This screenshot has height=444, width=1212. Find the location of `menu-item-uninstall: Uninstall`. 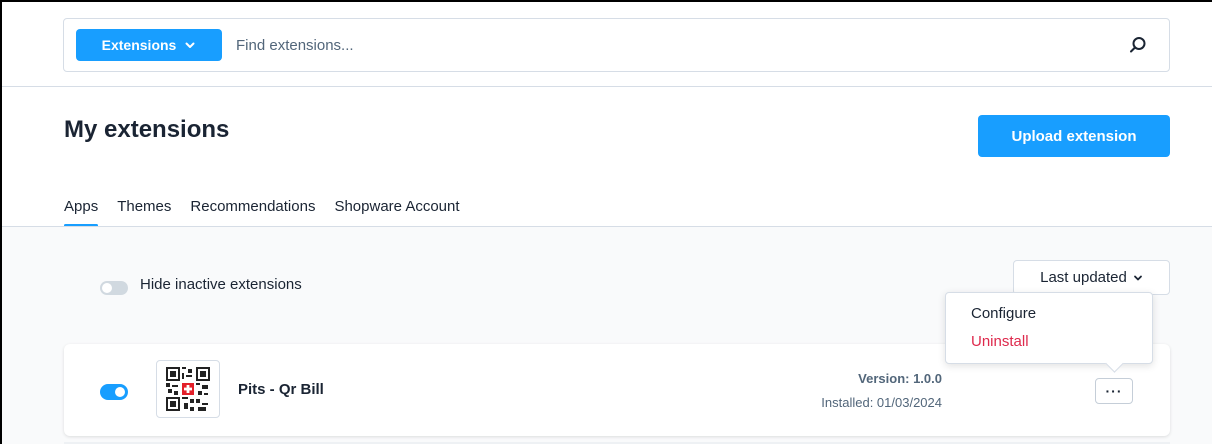

menu-item-uninstall: Uninstall is located at coordinates (1000, 341).